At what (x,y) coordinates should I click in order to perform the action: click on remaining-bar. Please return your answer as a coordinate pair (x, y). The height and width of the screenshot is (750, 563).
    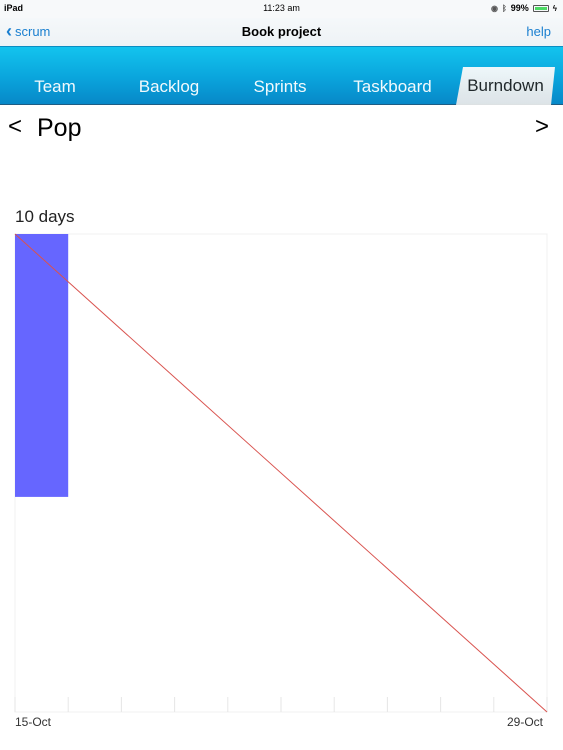
    Looking at the image, I should click on (42, 365).